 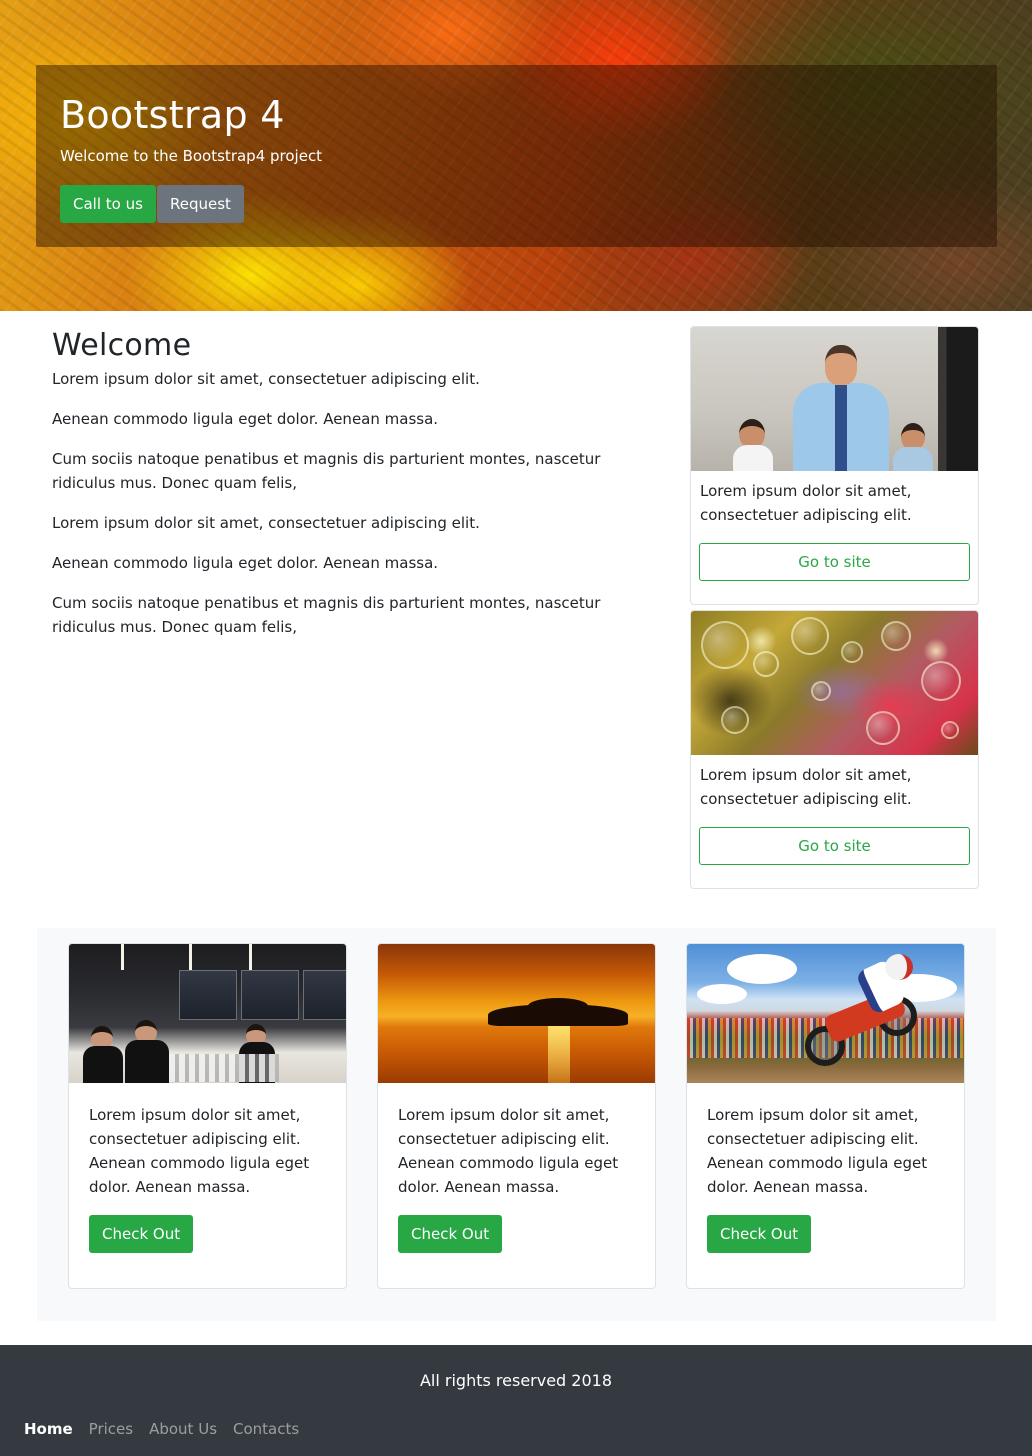 I want to click on nav-link-home: Home, so click(x=48, y=1429).